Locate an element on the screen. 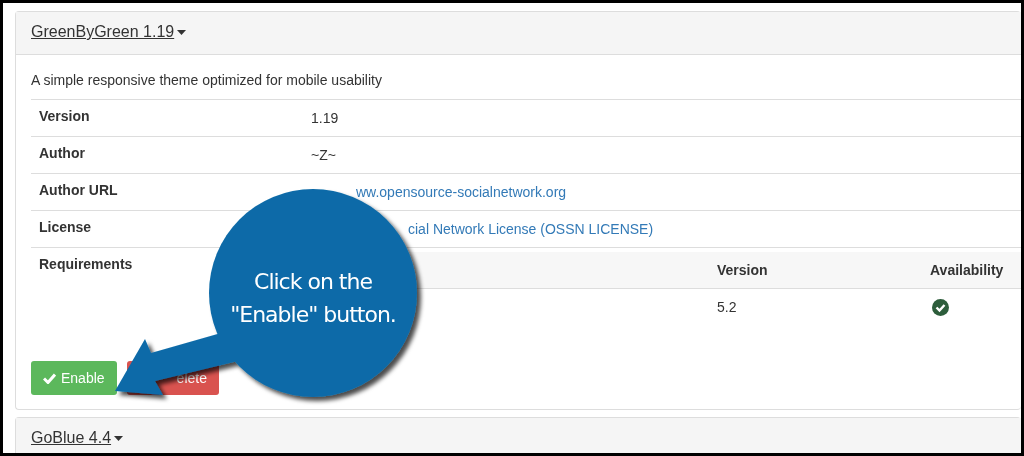  enable-button: Enable is located at coordinates (74, 378).